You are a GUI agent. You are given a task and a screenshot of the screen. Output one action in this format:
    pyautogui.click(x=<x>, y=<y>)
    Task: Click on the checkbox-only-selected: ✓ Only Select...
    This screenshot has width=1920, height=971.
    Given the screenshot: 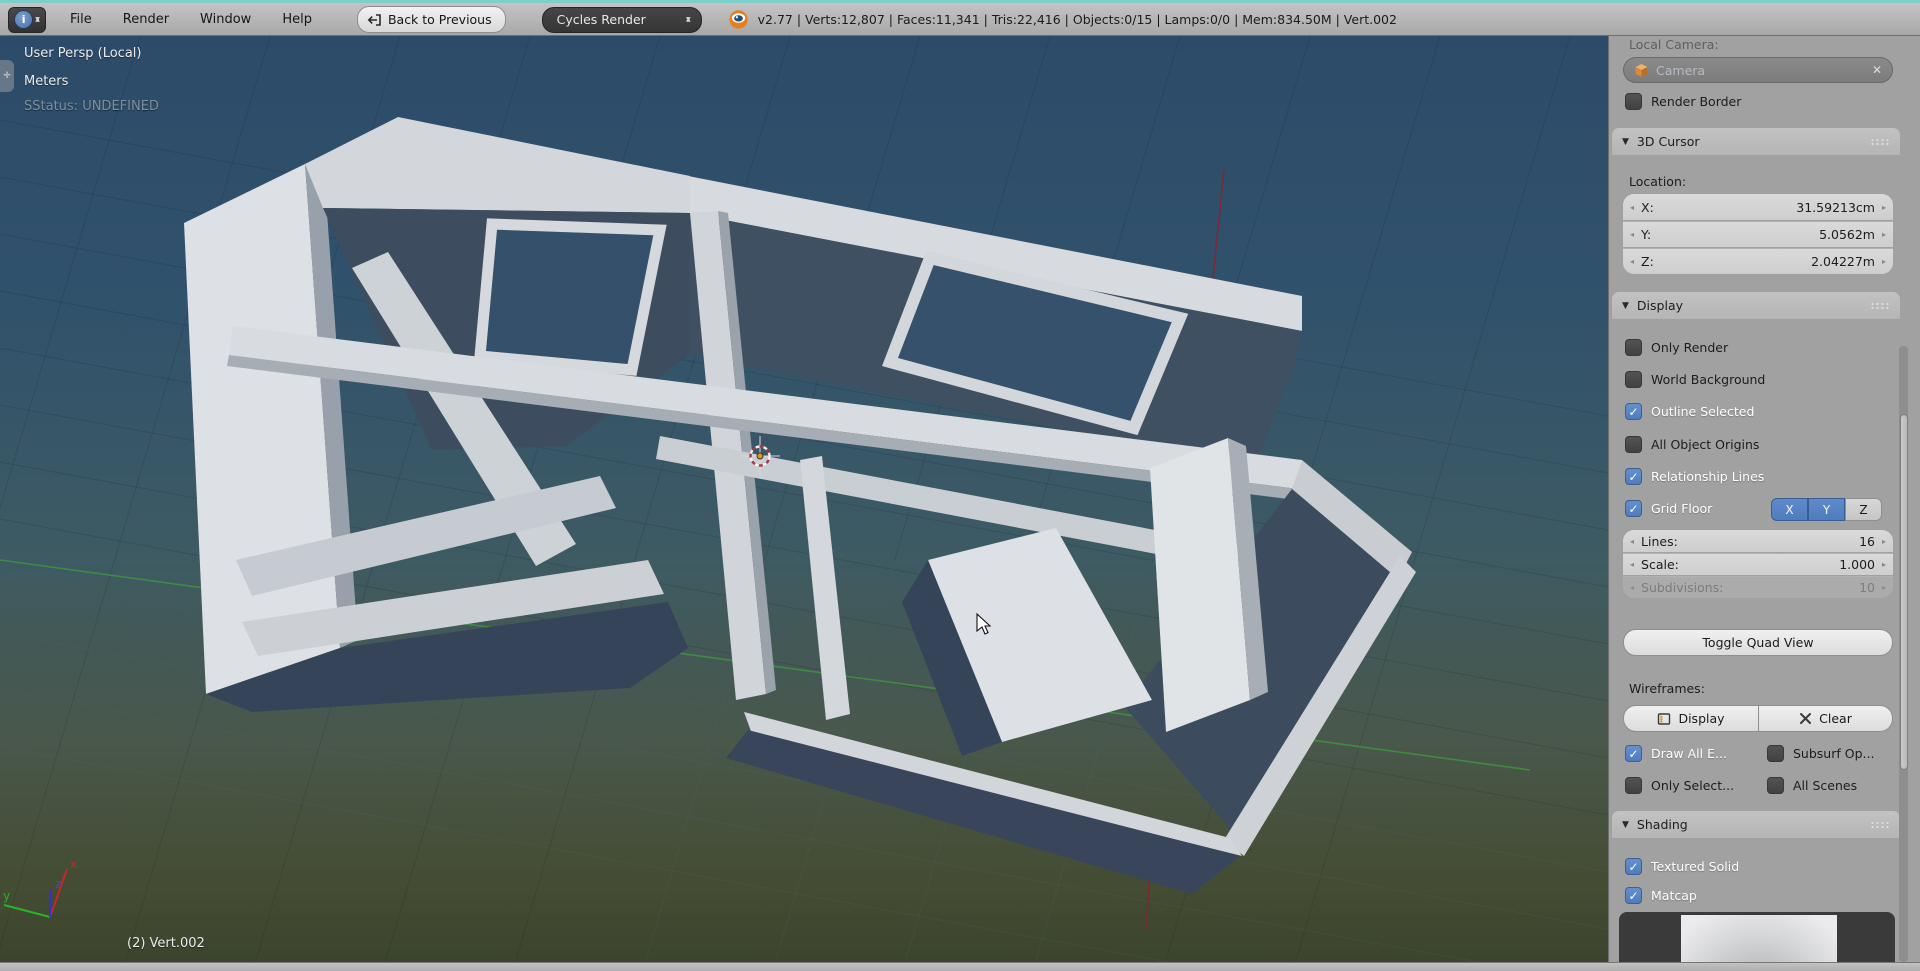 What is the action you would take?
    pyautogui.click(x=1679, y=785)
    